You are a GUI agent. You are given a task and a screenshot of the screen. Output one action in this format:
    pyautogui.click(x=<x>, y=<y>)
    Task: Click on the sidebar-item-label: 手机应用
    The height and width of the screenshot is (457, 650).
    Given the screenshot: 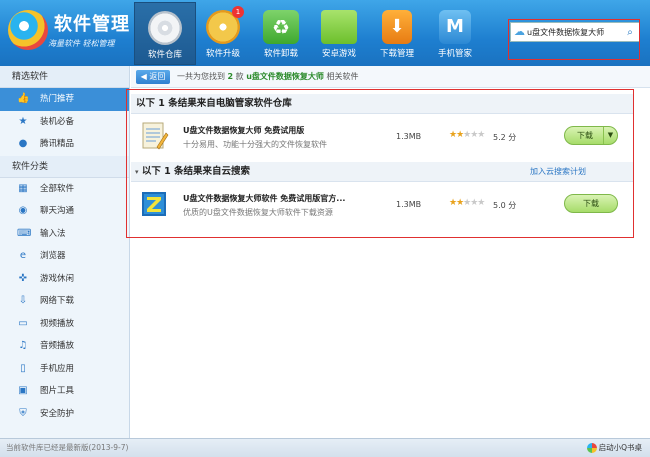 What is the action you would take?
    pyautogui.click(x=57, y=368)
    